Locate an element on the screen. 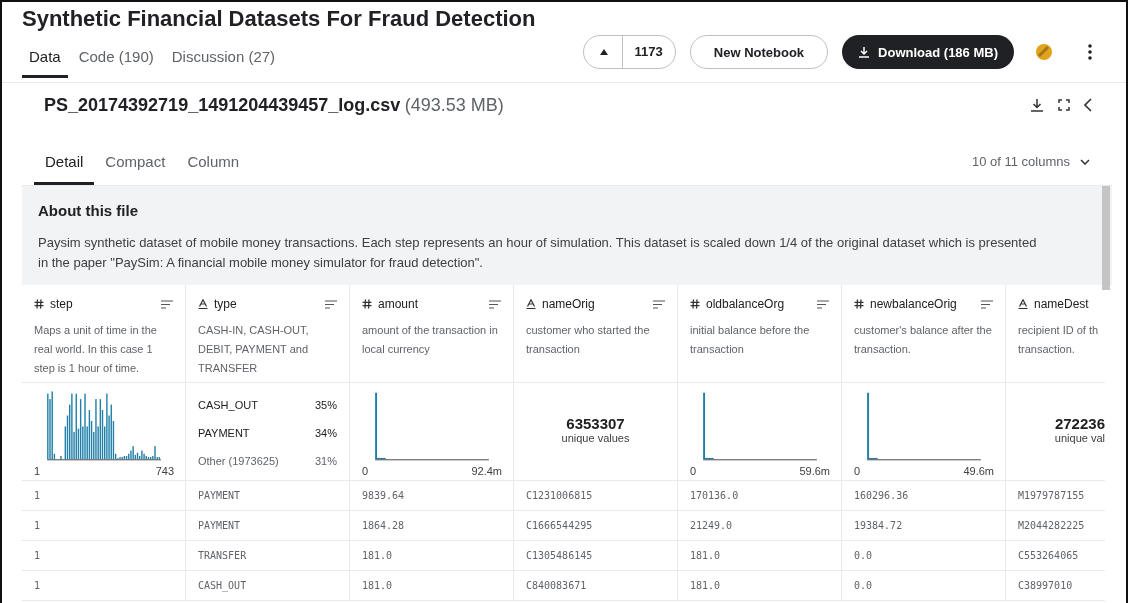  new-notebook-button: New Notebook is located at coordinates (759, 52).